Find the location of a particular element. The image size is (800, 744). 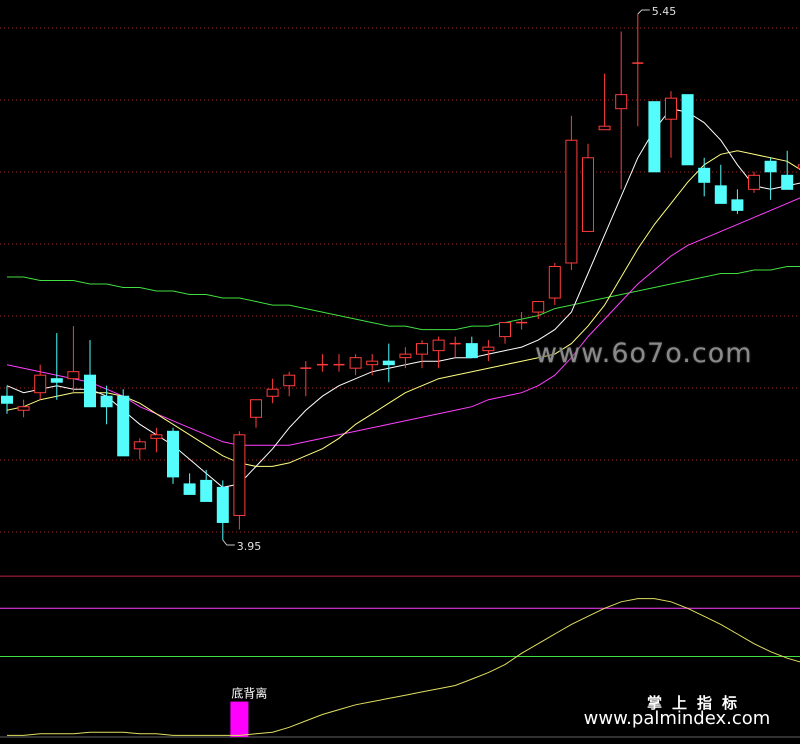

low-price-label: 3.95 is located at coordinates (249, 546).